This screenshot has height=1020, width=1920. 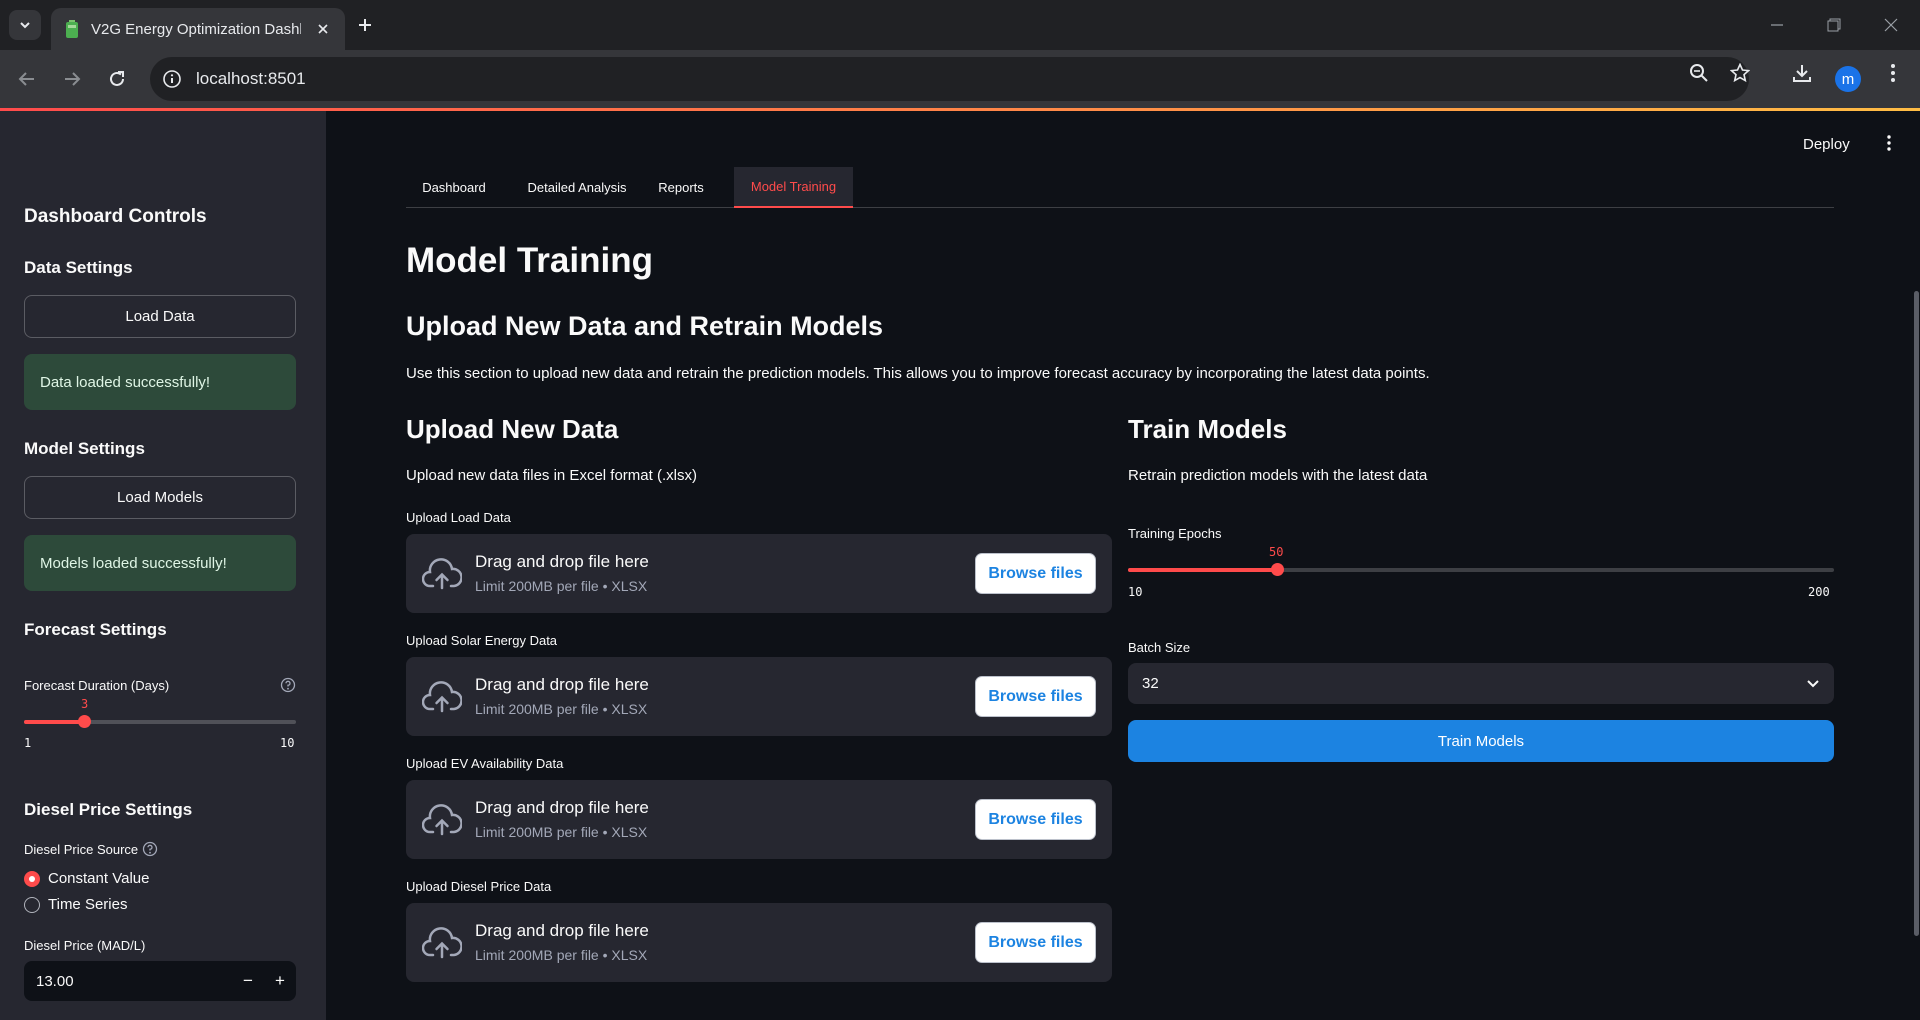 I want to click on forecast-slider-fill, so click(x=54, y=722).